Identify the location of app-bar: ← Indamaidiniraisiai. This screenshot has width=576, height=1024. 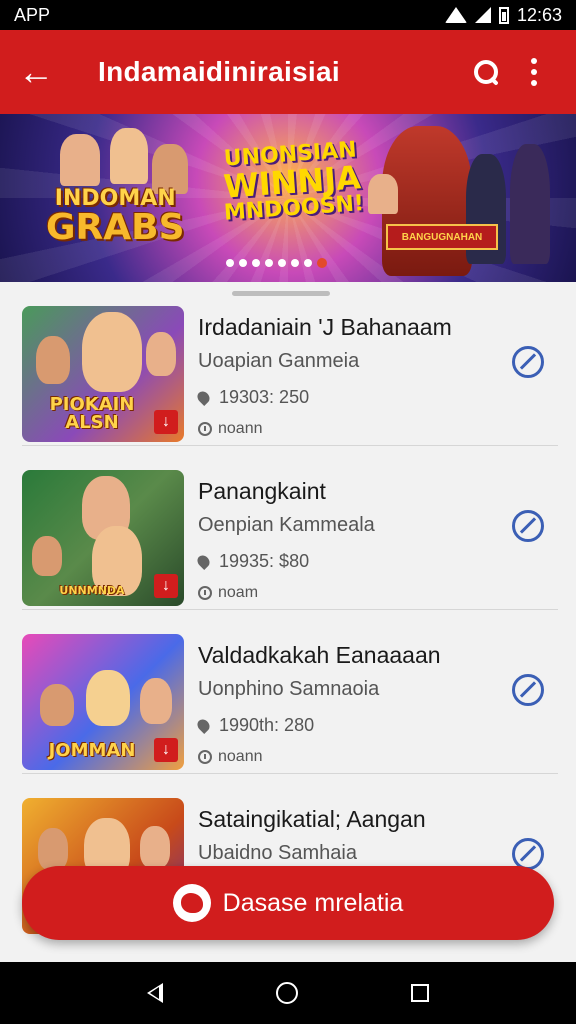
(288, 72).